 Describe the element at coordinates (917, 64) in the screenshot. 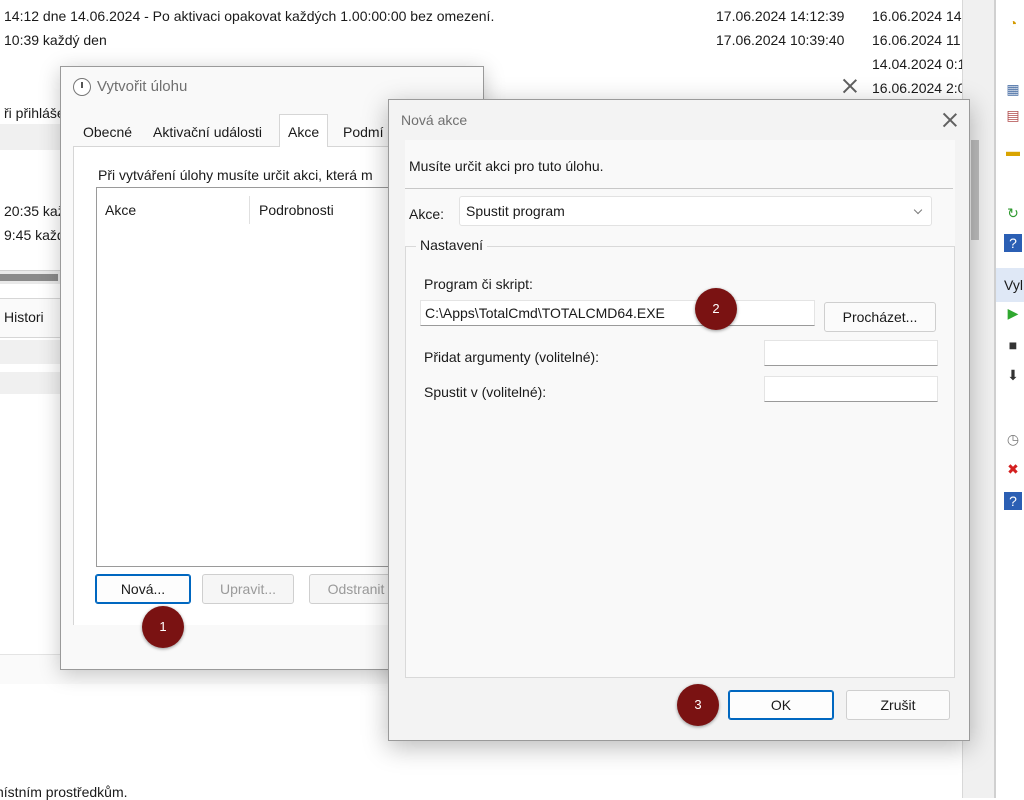

I see `task-last-run: 14.04.2024 0:1` at that location.